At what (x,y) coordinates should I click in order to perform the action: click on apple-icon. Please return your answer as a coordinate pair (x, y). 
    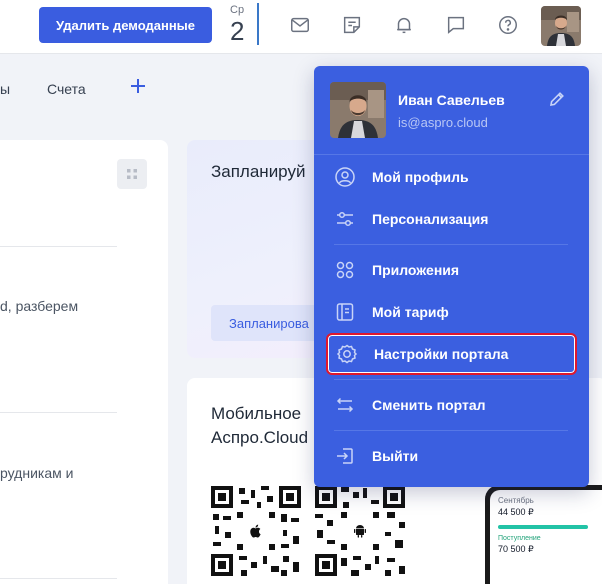
    Looking at the image, I should click on (256, 531).